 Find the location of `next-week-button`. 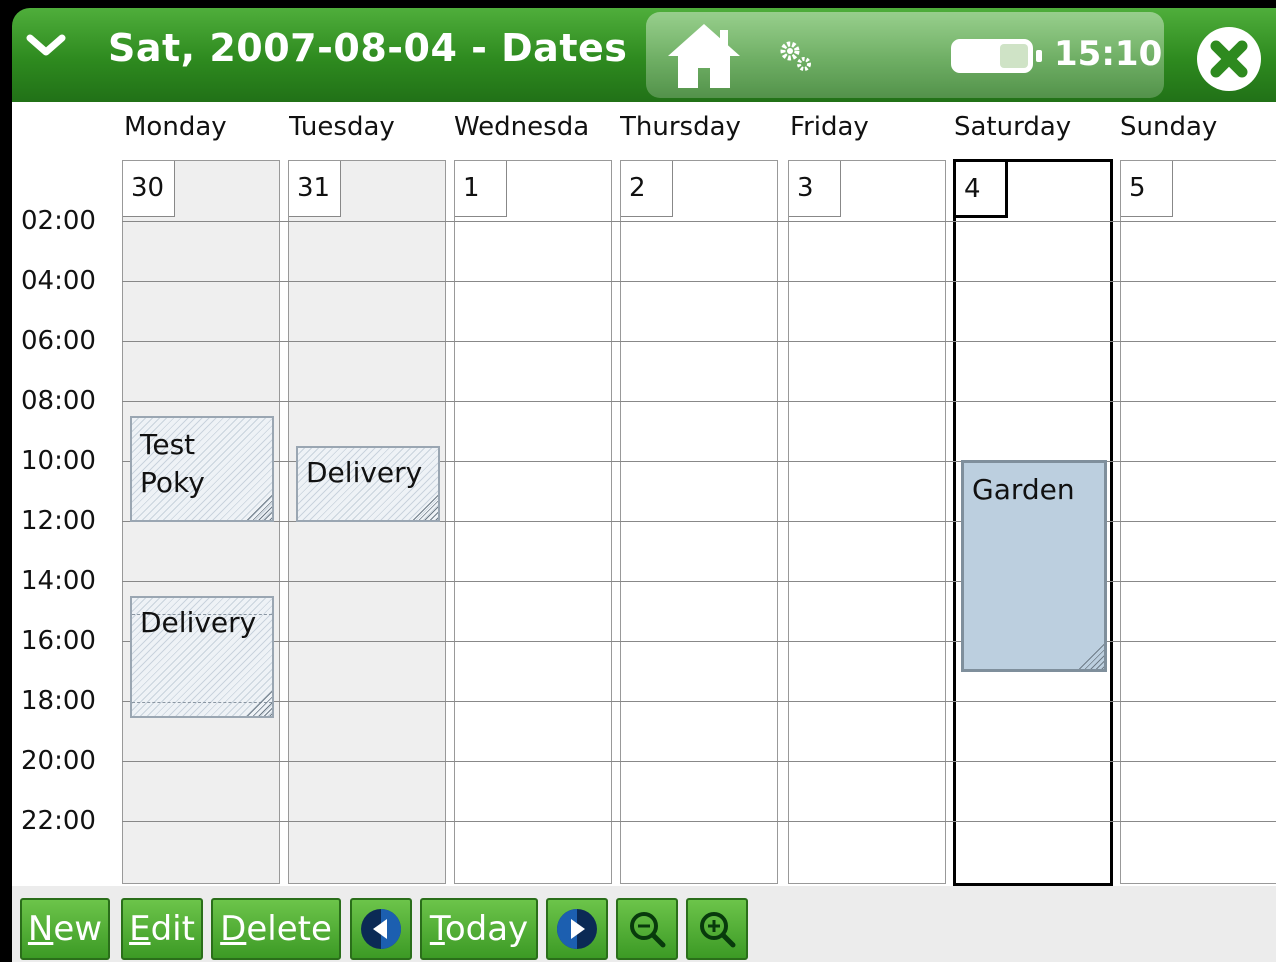

next-week-button is located at coordinates (577, 929).